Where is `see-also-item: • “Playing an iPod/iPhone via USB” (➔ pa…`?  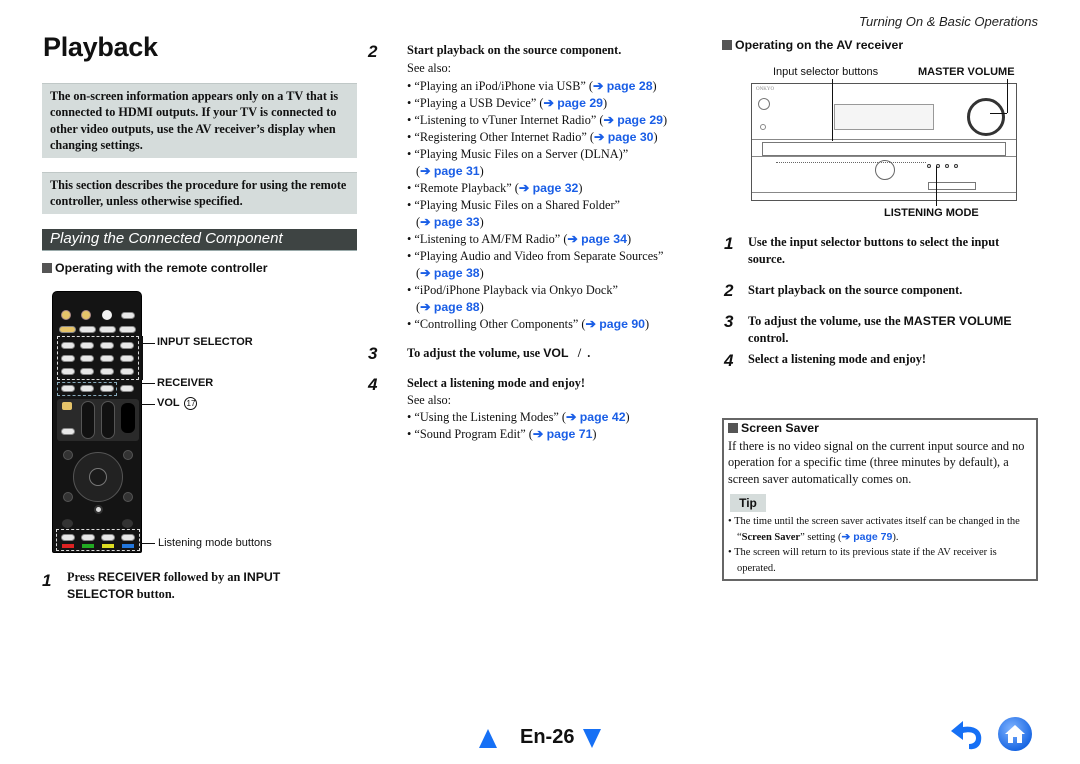 see-also-item: • “Playing an iPod/iPhone via USB” (➔ pa… is located at coordinates (532, 86).